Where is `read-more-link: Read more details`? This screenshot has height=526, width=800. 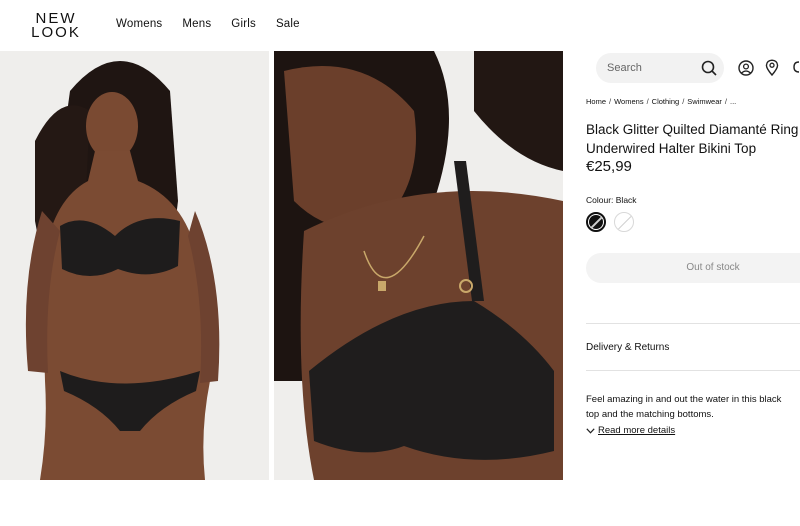
read-more-link: Read more details is located at coordinates (630, 430).